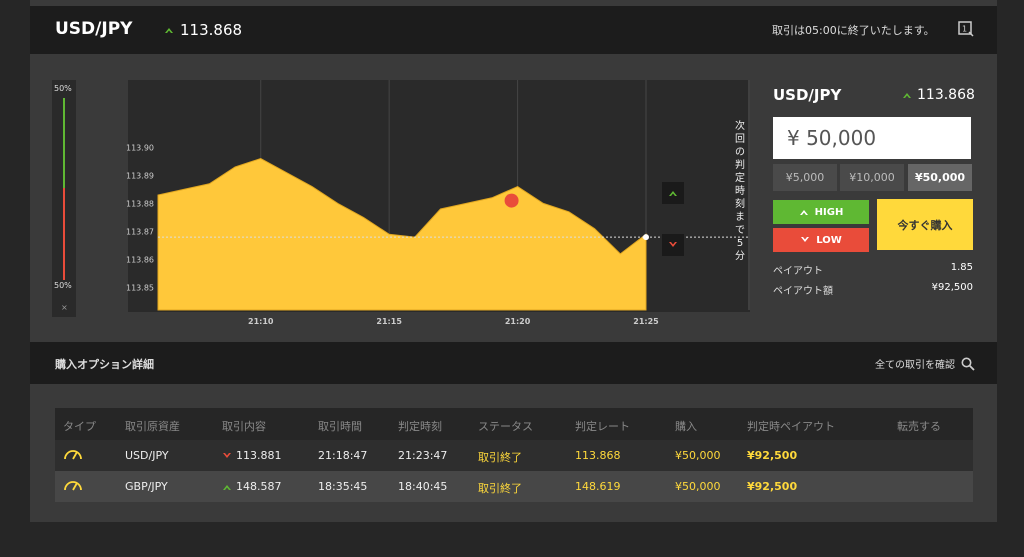  Describe the element at coordinates (803, 291) in the screenshot. I see `payout-amount-label: ペイアウト額` at that location.